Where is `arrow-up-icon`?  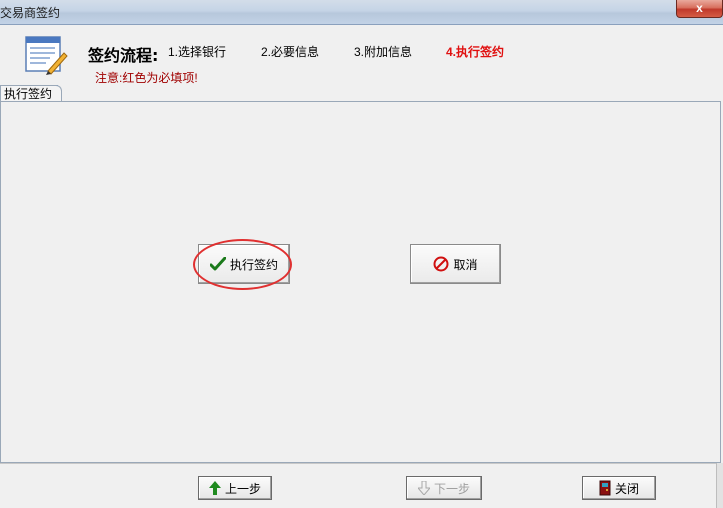 arrow-up-icon is located at coordinates (214, 488).